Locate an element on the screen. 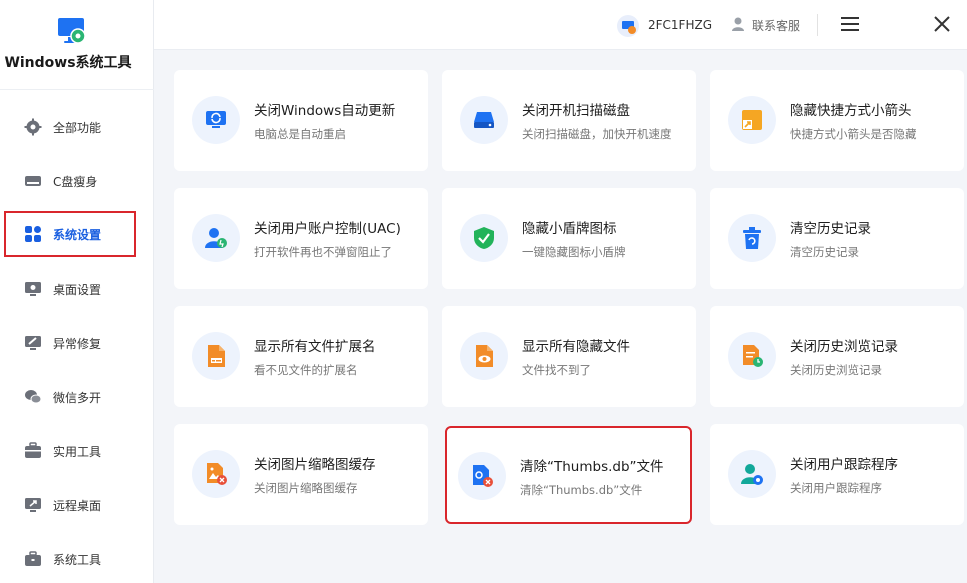 The height and width of the screenshot is (583, 967). card-description: 关闭用户跟踪程序 is located at coordinates (836, 488).